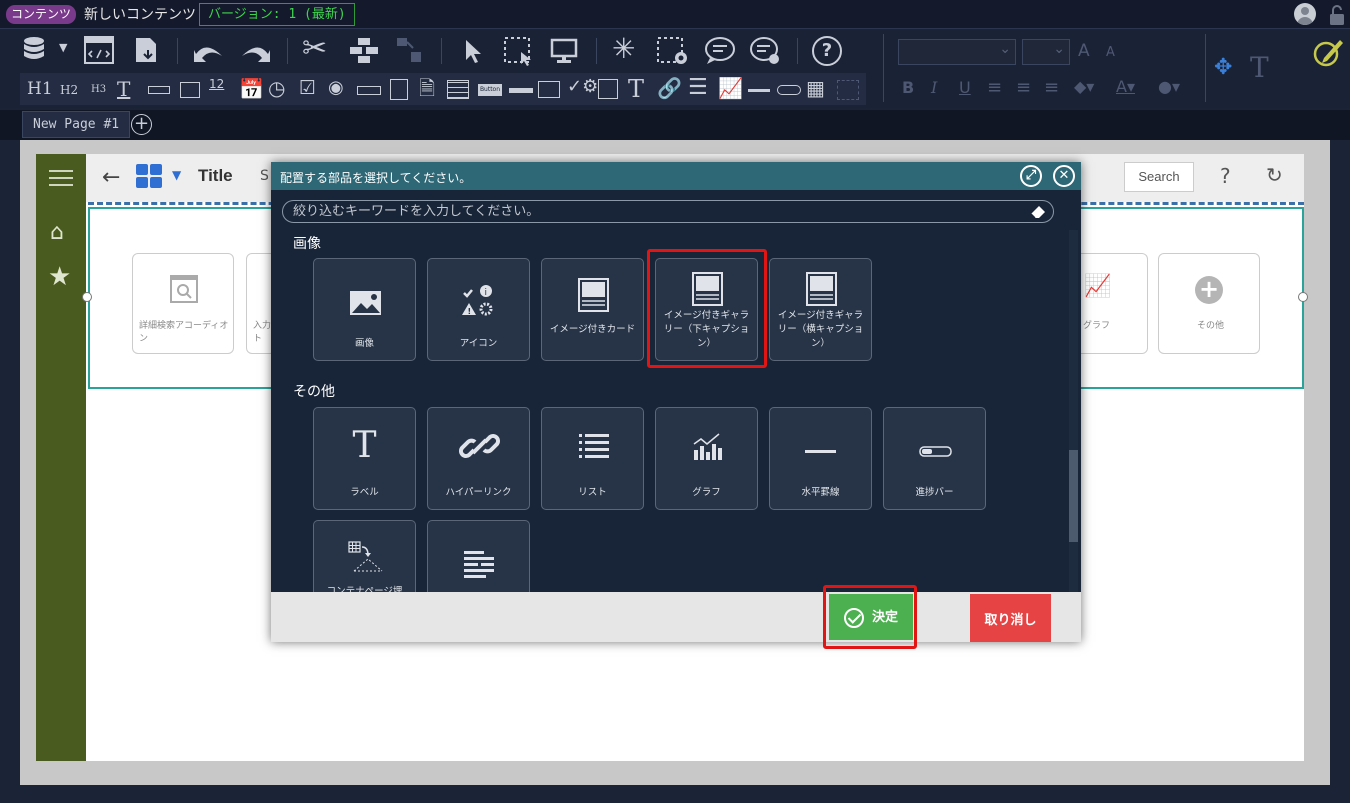 The height and width of the screenshot is (803, 1350). Describe the element at coordinates (150, 177) in the screenshot. I see `app-grid-icon` at that location.